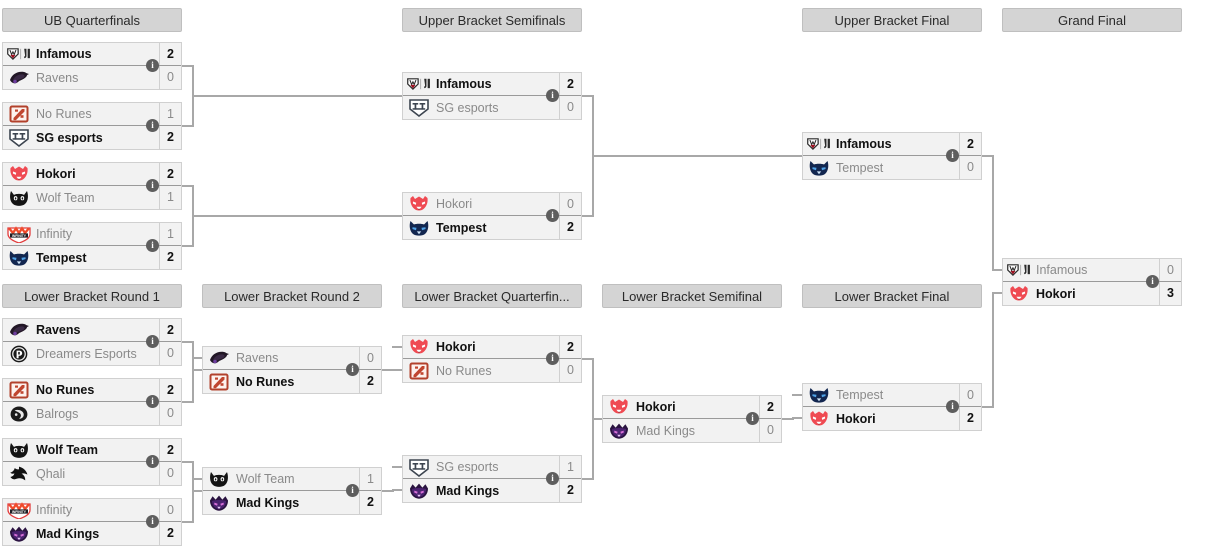 The height and width of the screenshot is (556, 1206). Describe the element at coordinates (92, 177) in the screenshot. I see `team-row-ubqf3-top: Hokori 2 i` at that location.